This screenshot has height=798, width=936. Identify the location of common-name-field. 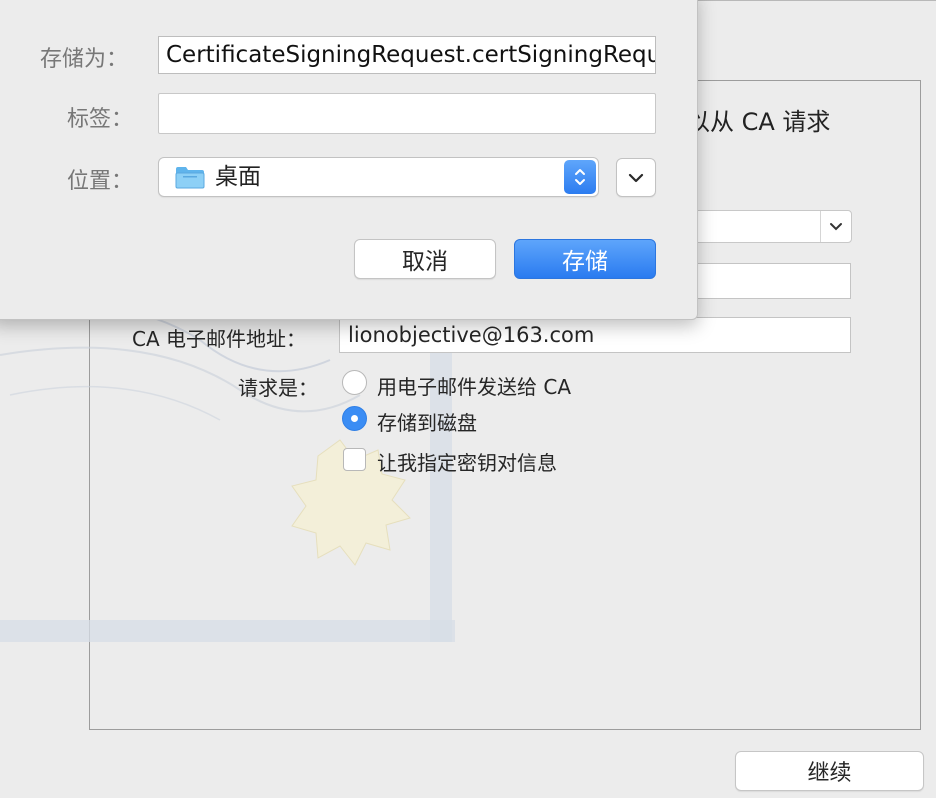
(770, 281).